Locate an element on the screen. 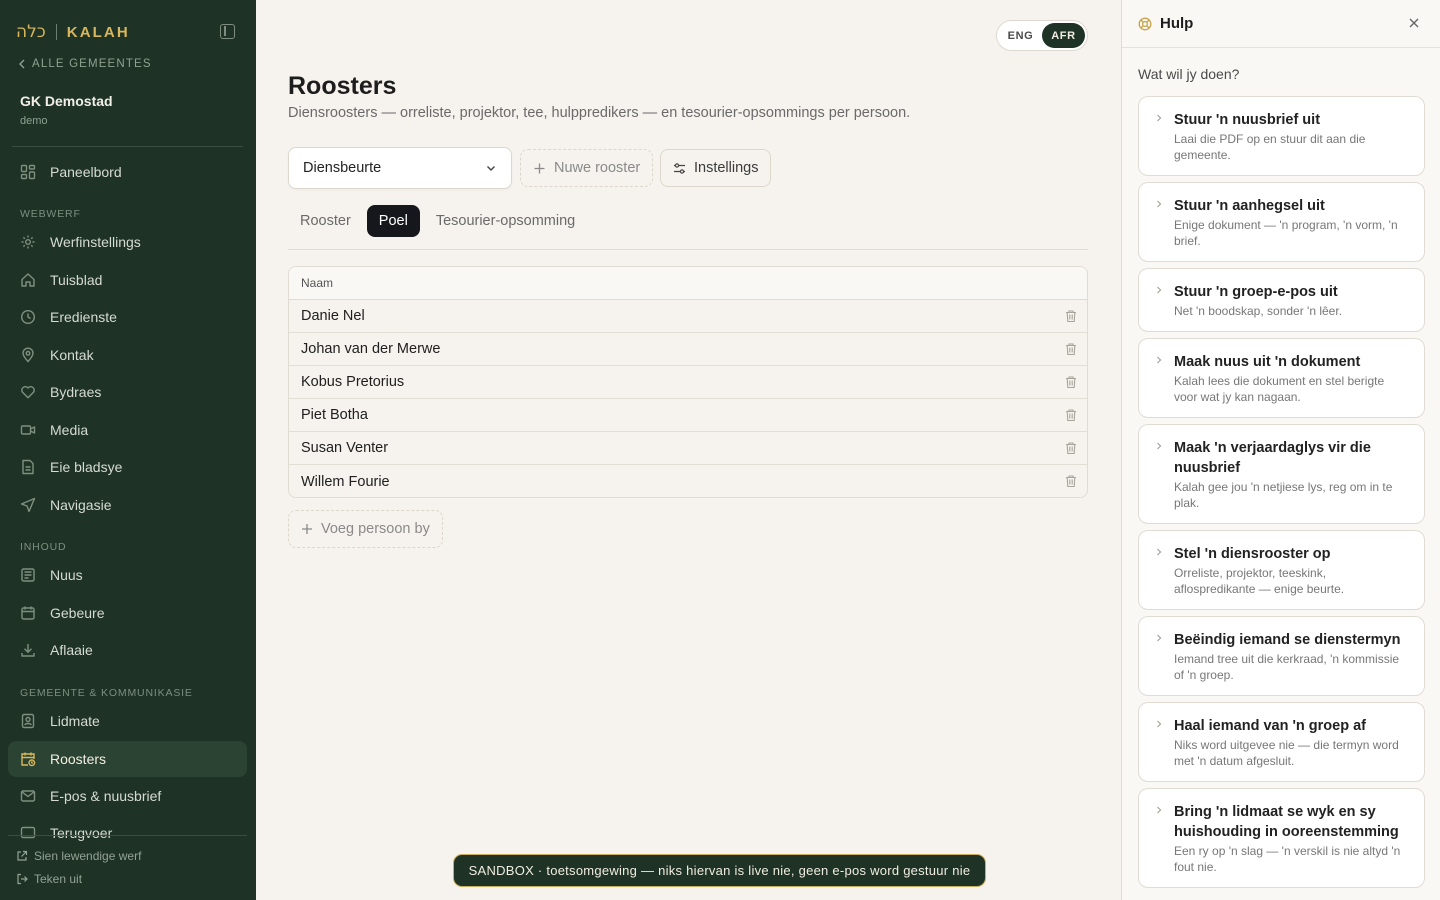 This screenshot has height=900, width=1440. sidebar-item-site-settings: Werfinstellings is located at coordinates (127, 242).